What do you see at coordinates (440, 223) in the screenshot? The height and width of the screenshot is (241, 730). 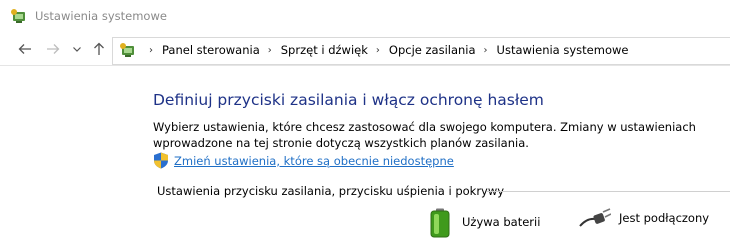 I see `battery-icon` at bounding box center [440, 223].